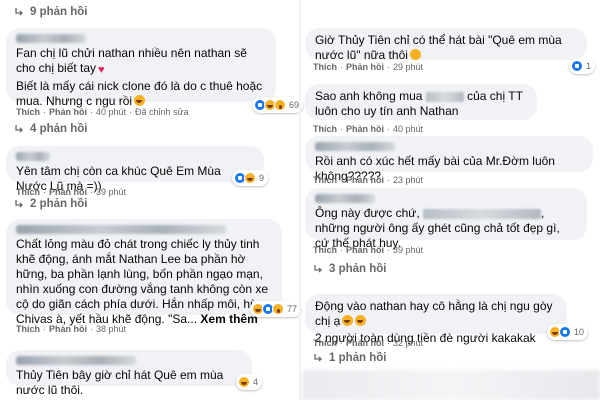 The image size is (600, 400). What do you see at coordinates (408, 343) in the screenshot?
I see `comment-time: 32 phút` at bounding box center [408, 343].